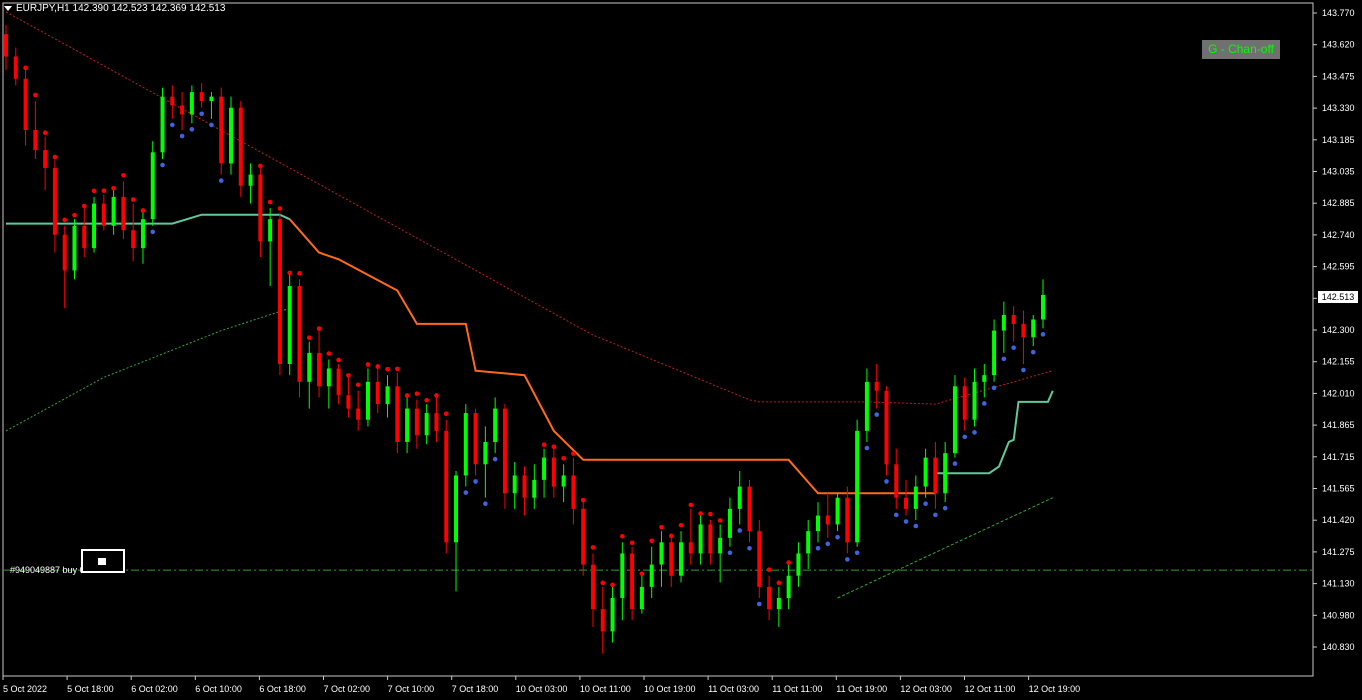  What do you see at coordinates (1338, 108) in the screenshot?
I see `price-tick-label: 143.330` at bounding box center [1338, 108].